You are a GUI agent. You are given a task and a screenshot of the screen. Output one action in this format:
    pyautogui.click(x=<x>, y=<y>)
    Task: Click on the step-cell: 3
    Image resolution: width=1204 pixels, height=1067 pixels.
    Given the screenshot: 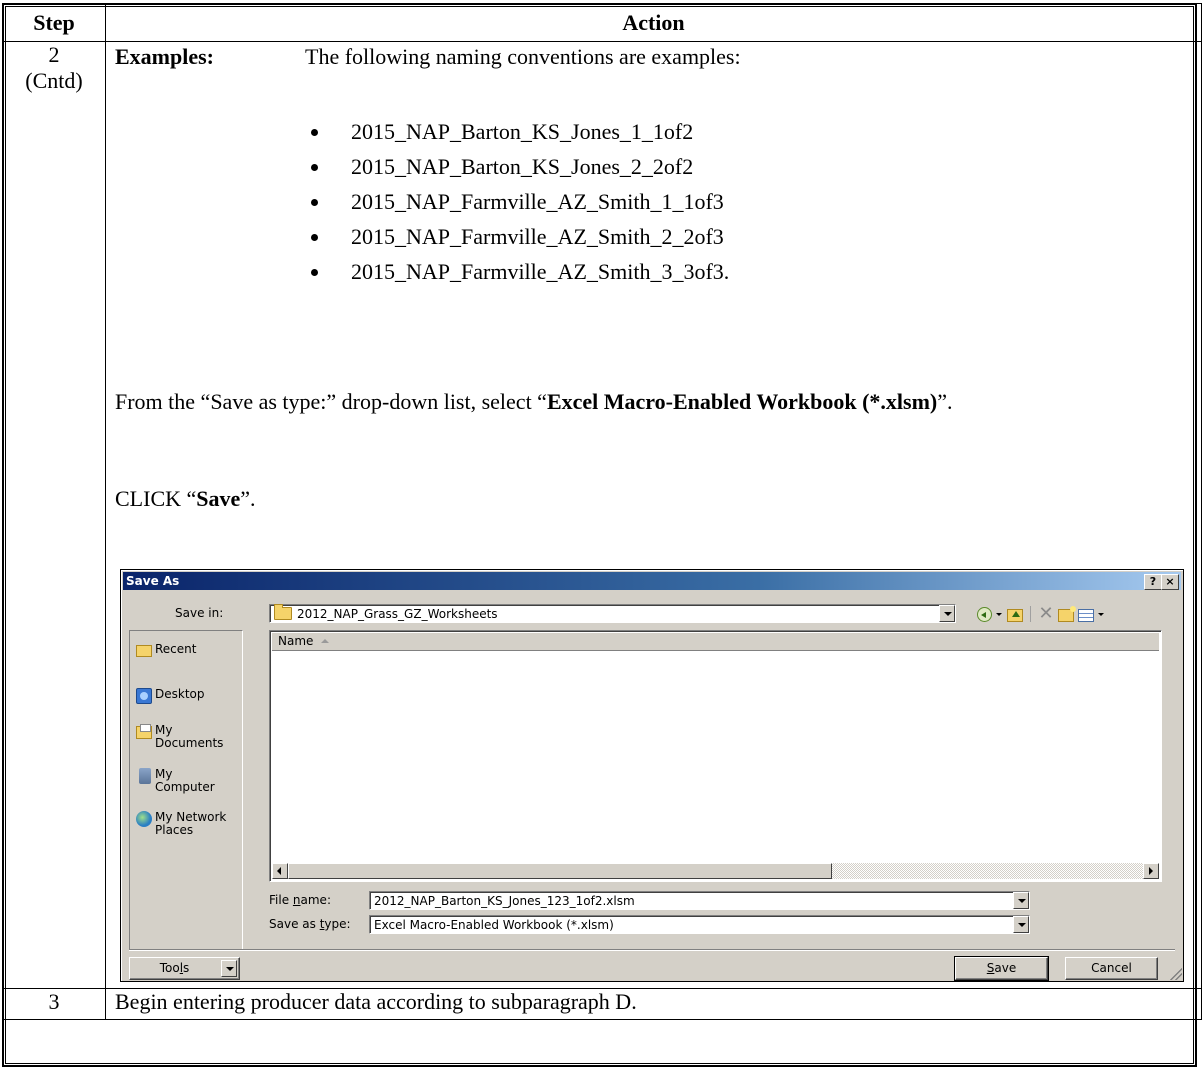 What is the action you would take?
    pyautogui.click(x=54, y=1004)
    